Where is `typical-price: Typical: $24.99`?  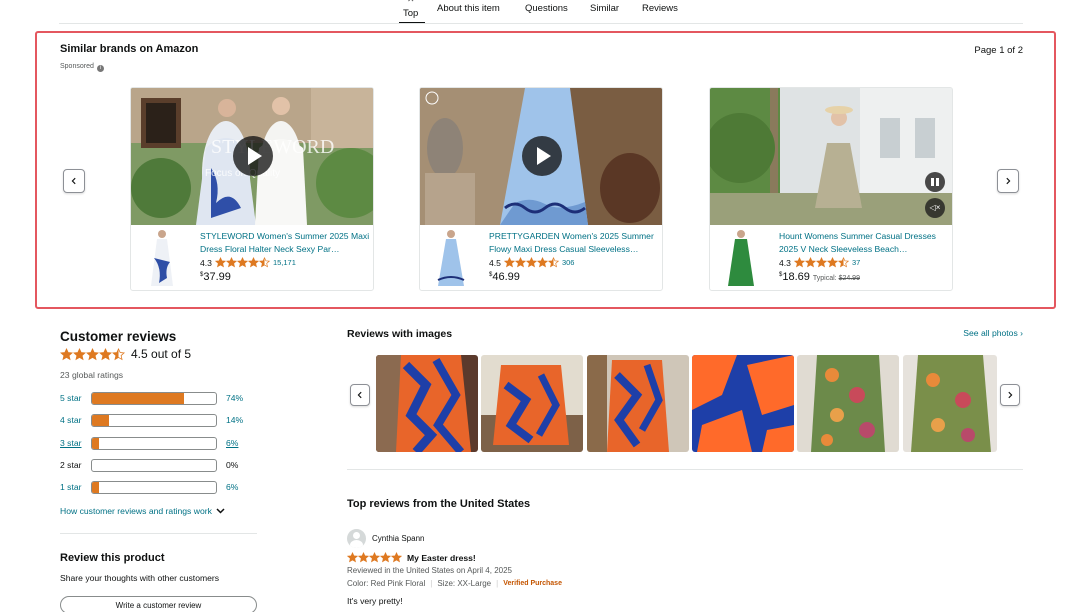
typical-price: Typical: $24.99 is located at coordinates (836, 278).